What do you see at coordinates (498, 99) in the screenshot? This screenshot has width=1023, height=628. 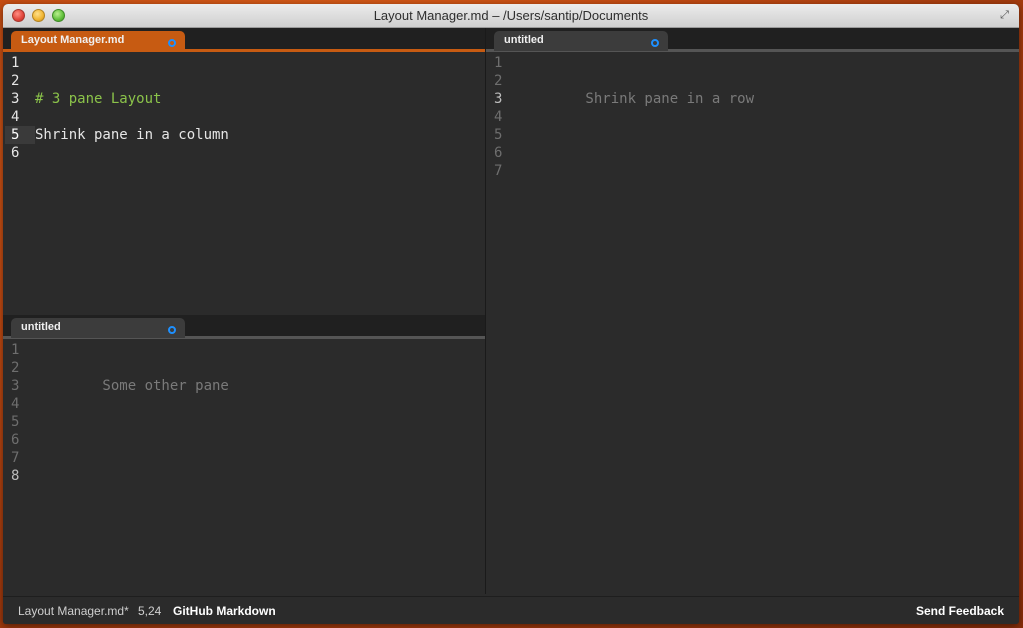 I see `line-number-current: 3` at bounding box center [498, 99].